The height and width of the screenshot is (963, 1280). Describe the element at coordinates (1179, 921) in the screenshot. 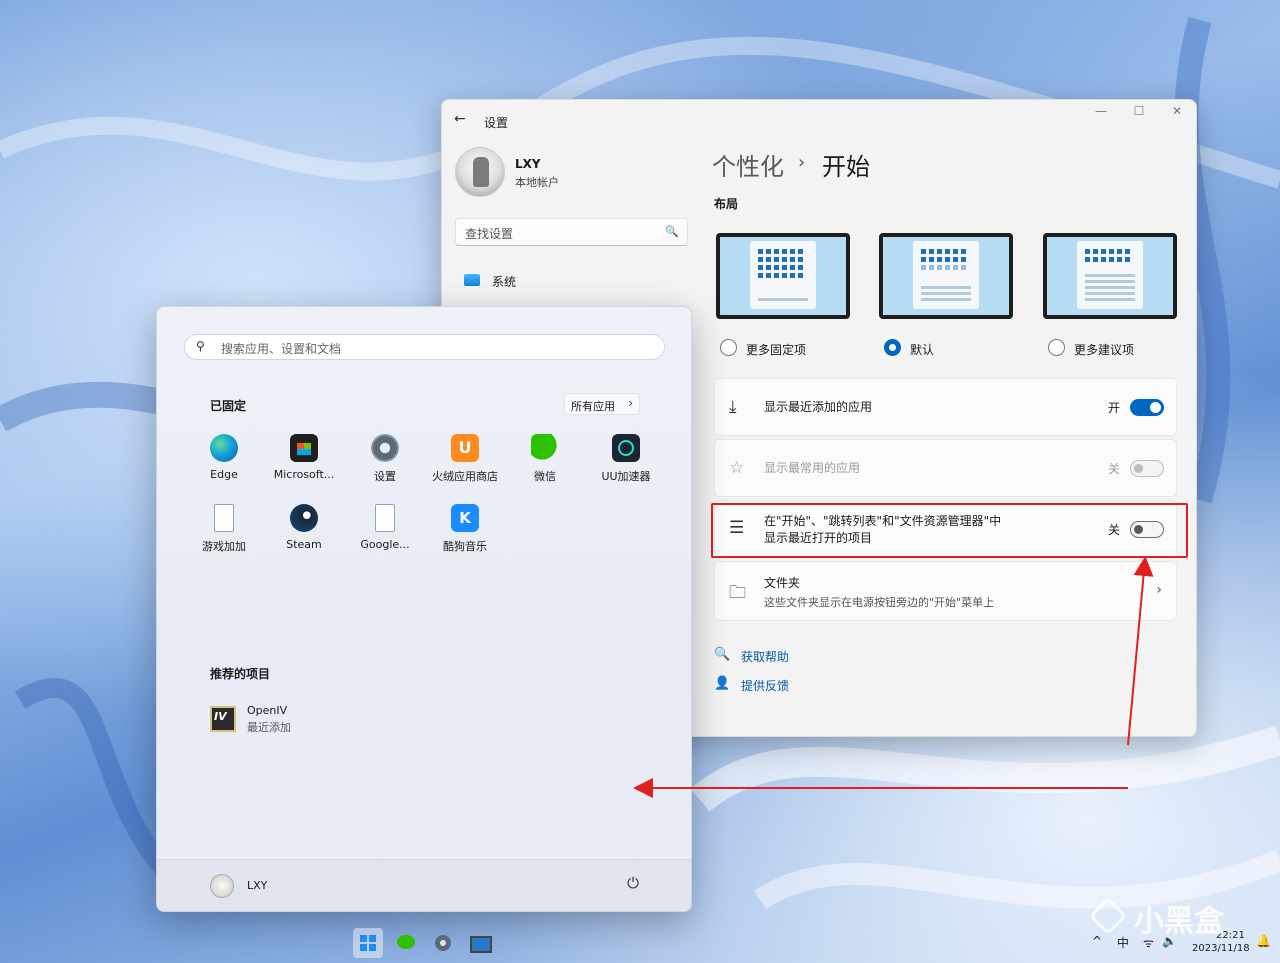

I see `watermark-text: 小黑盒` at that location.